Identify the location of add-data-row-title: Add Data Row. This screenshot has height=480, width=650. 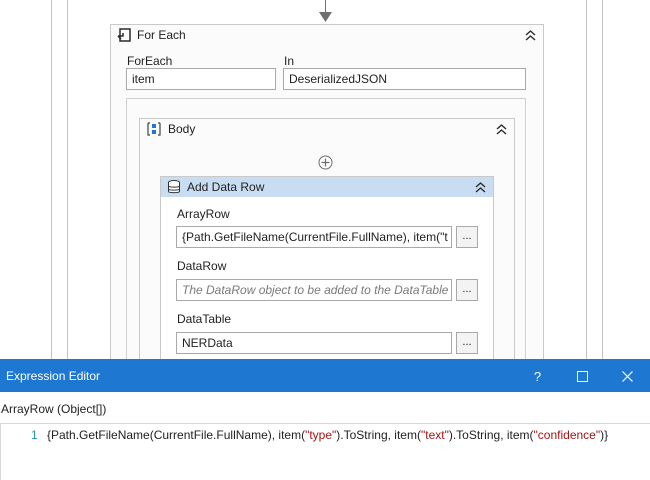
(226, 187).